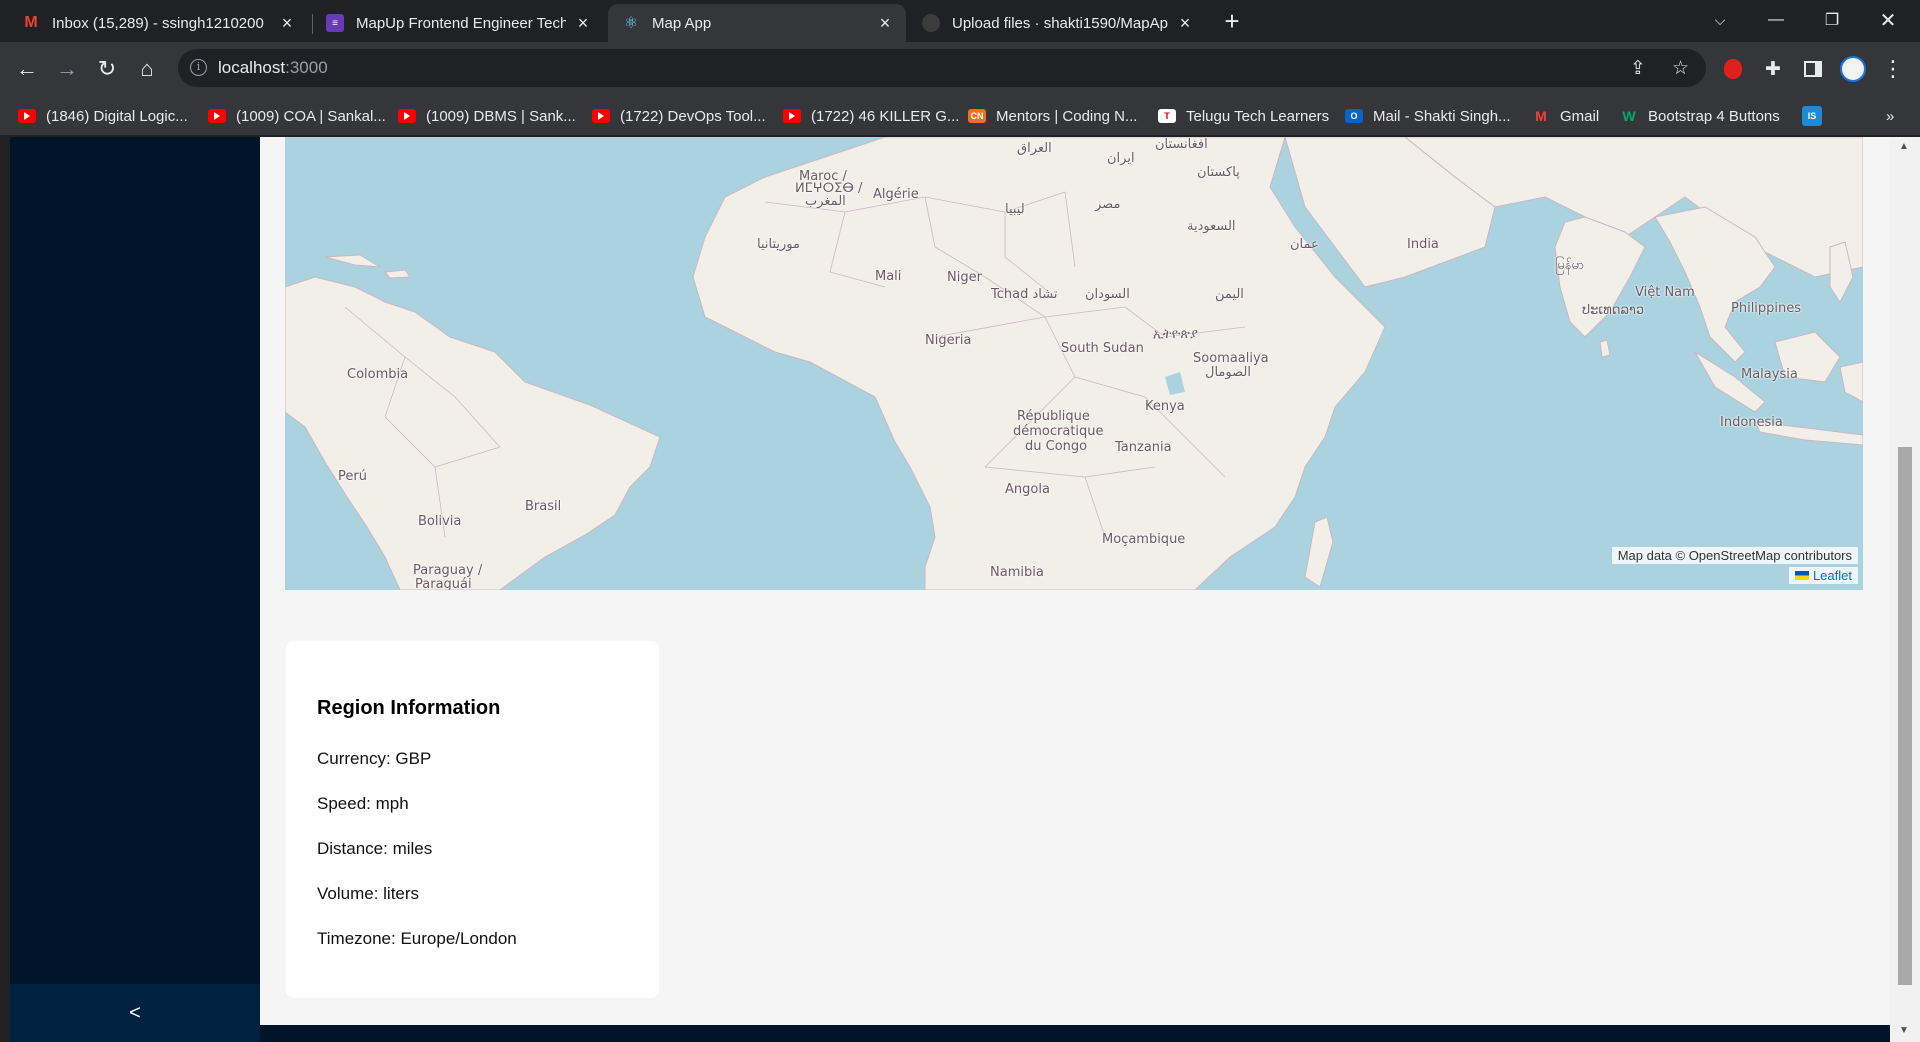  I want to click on site-info-icon: i, so click(198, 67).